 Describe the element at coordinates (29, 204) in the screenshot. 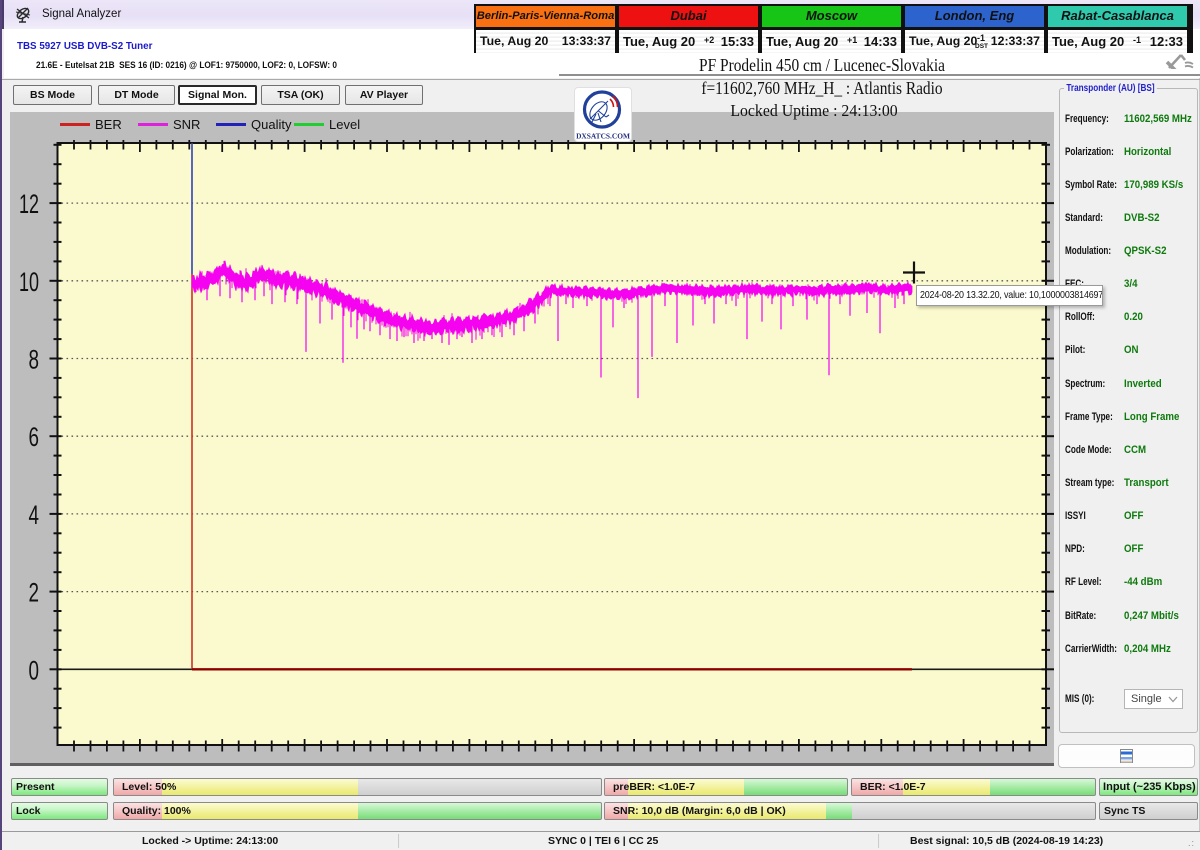

I see `svg-text: 12` at that location.